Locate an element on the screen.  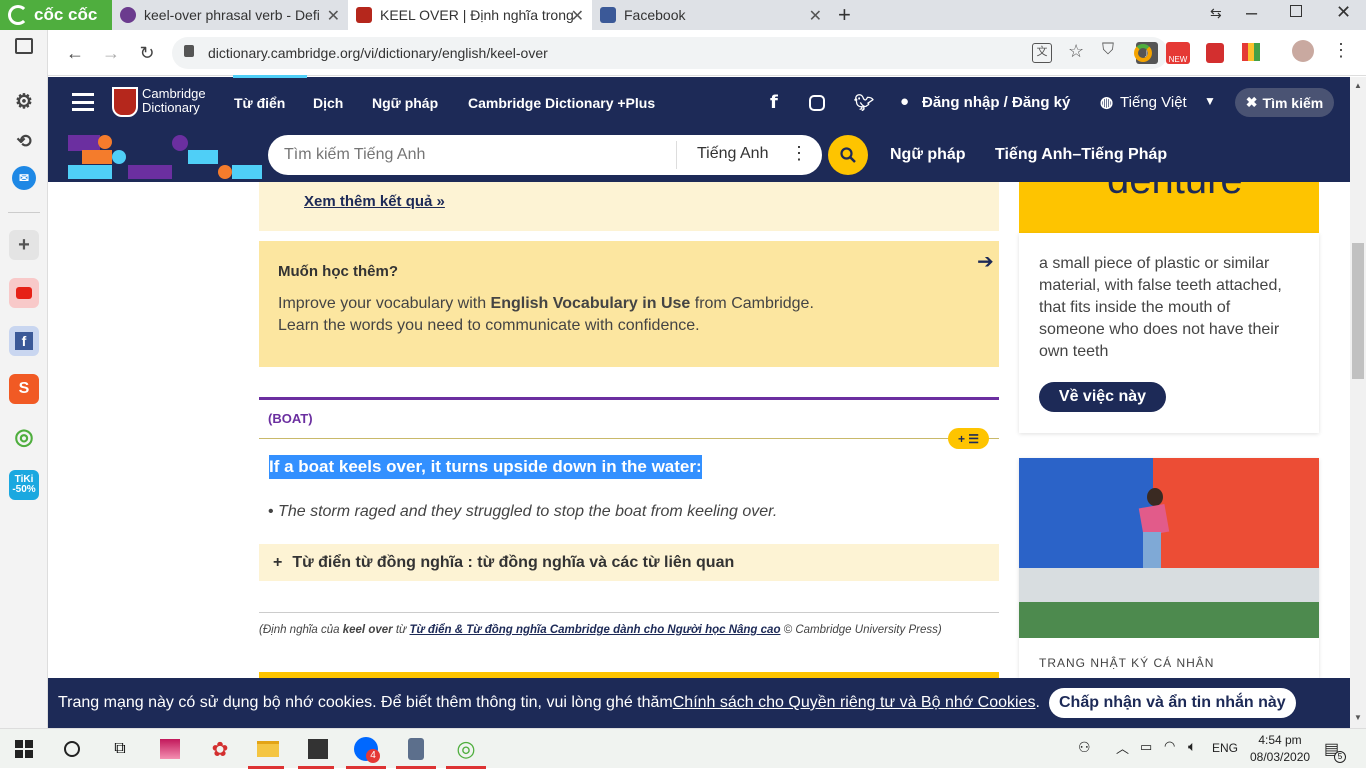
blog-image is located at coordinates (1169, 548).